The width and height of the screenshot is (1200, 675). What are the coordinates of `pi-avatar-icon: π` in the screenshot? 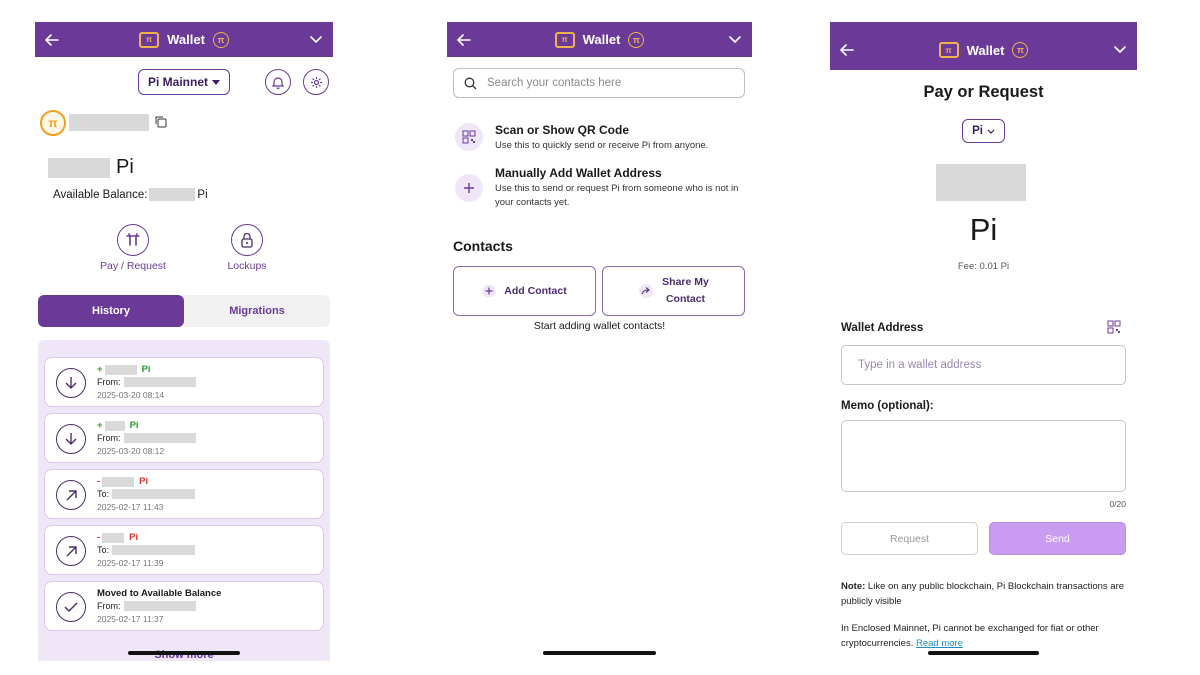 It's located at (53, 123).